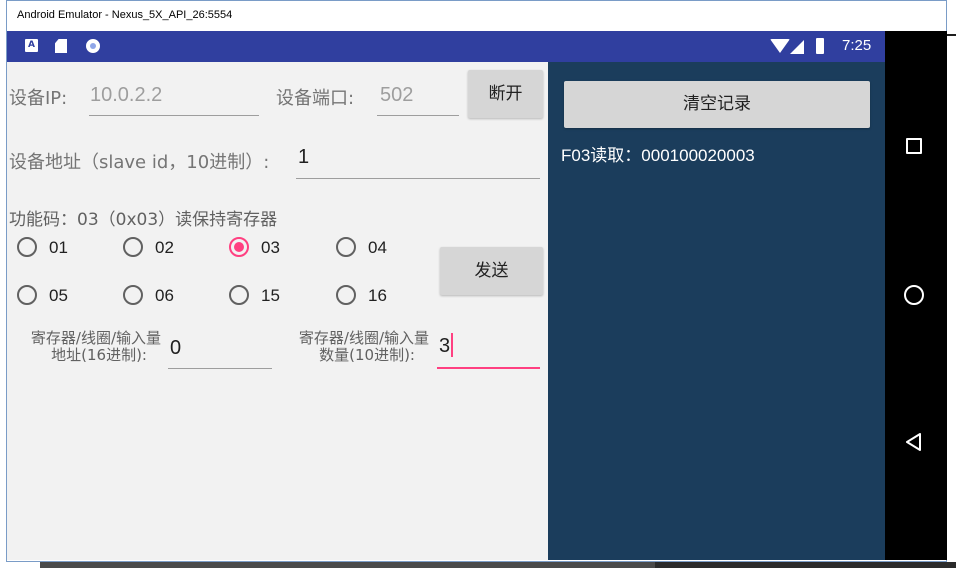  I want to click on slave-id-input: 1, so click(303, 157).